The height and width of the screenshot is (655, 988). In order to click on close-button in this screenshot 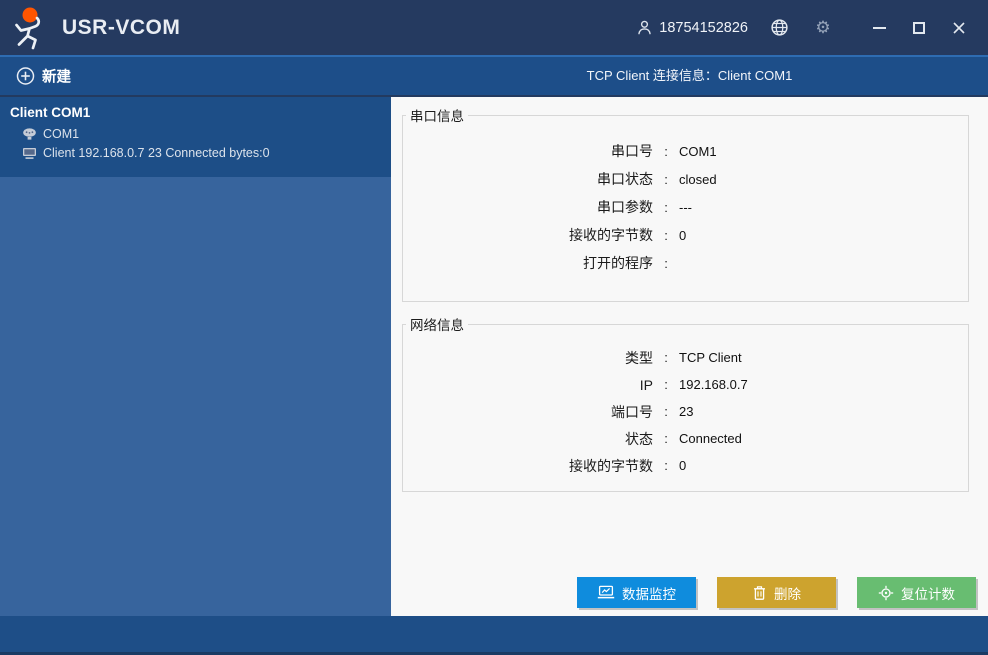, I will do `click(959, 28)`.